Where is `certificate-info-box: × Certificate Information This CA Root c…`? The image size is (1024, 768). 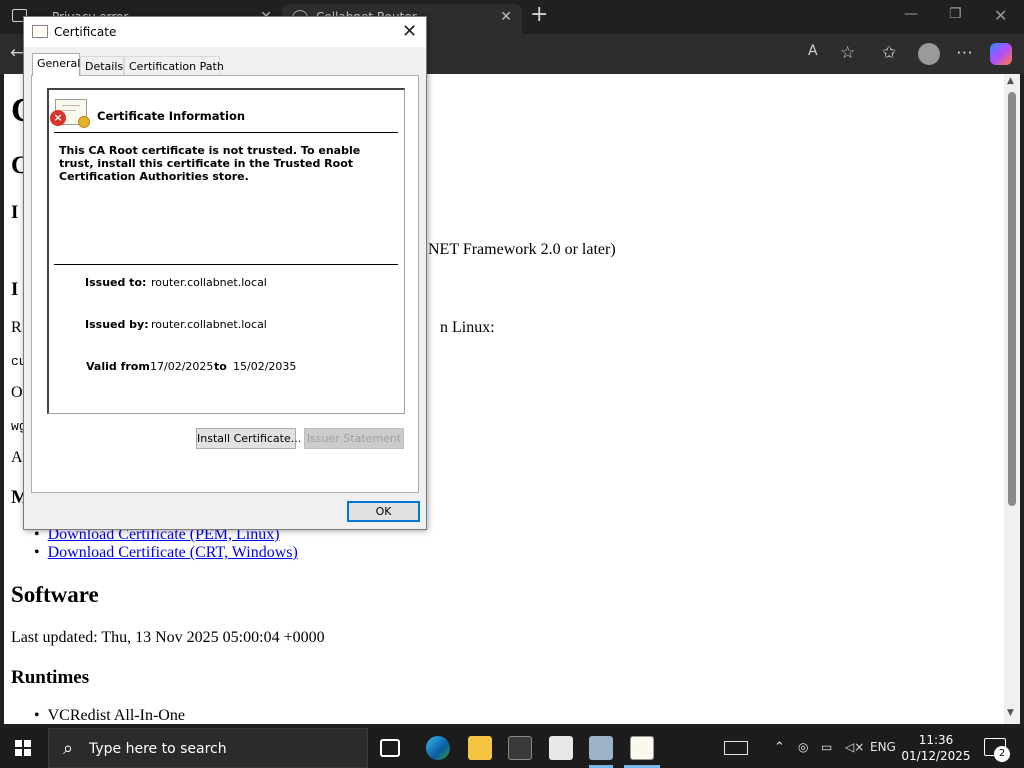
certificate-info-box: × Certificate Information This CA Root c… is located at coordinates (226, 251).